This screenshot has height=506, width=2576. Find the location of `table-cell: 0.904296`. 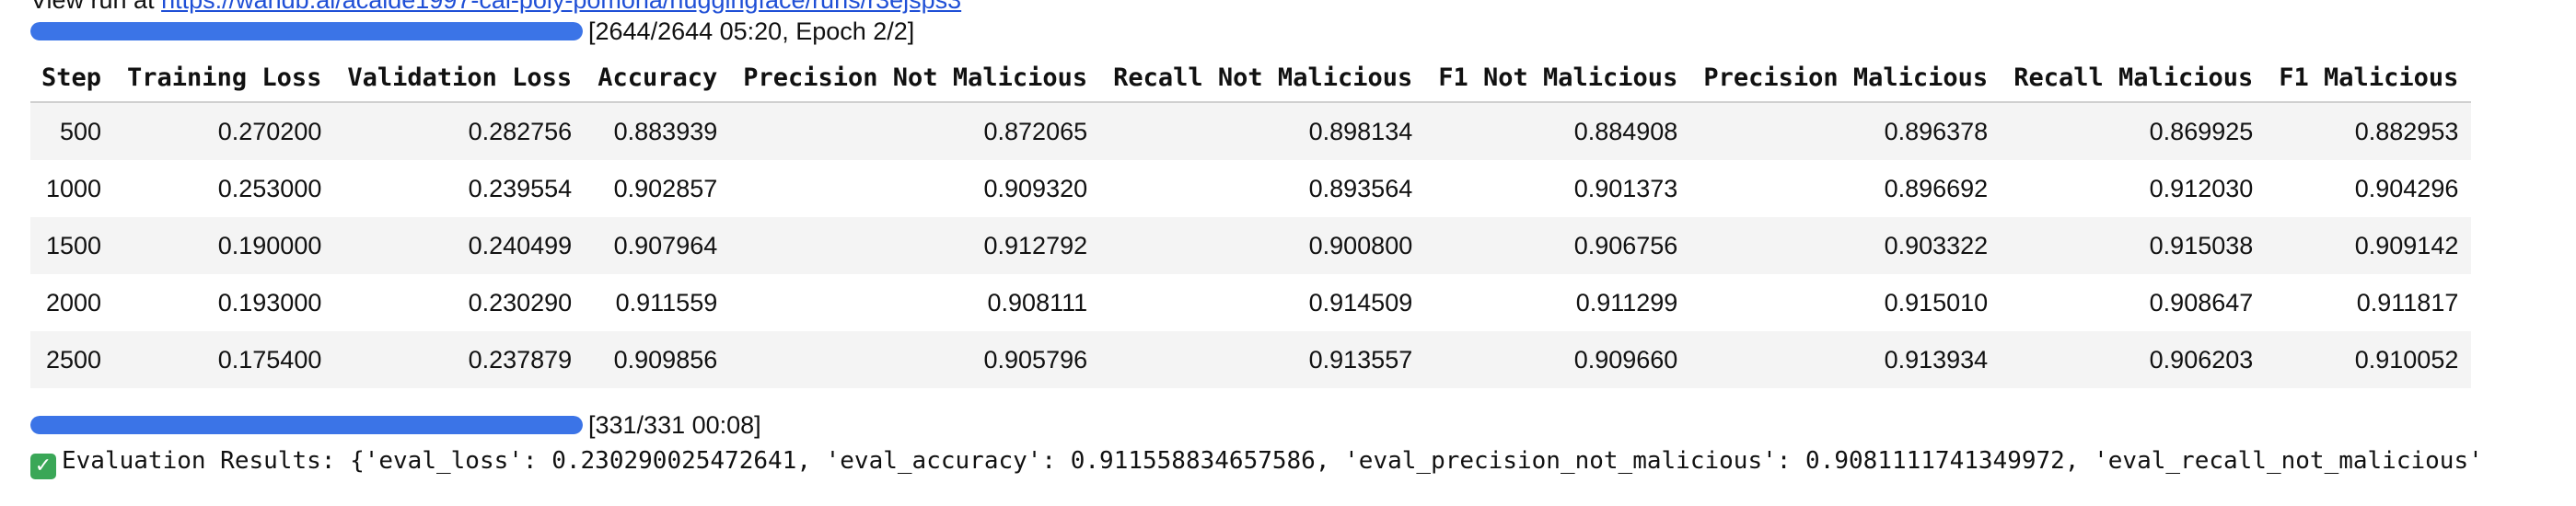

table-cell: 0.904296 is located at coordinates (2369, 188).